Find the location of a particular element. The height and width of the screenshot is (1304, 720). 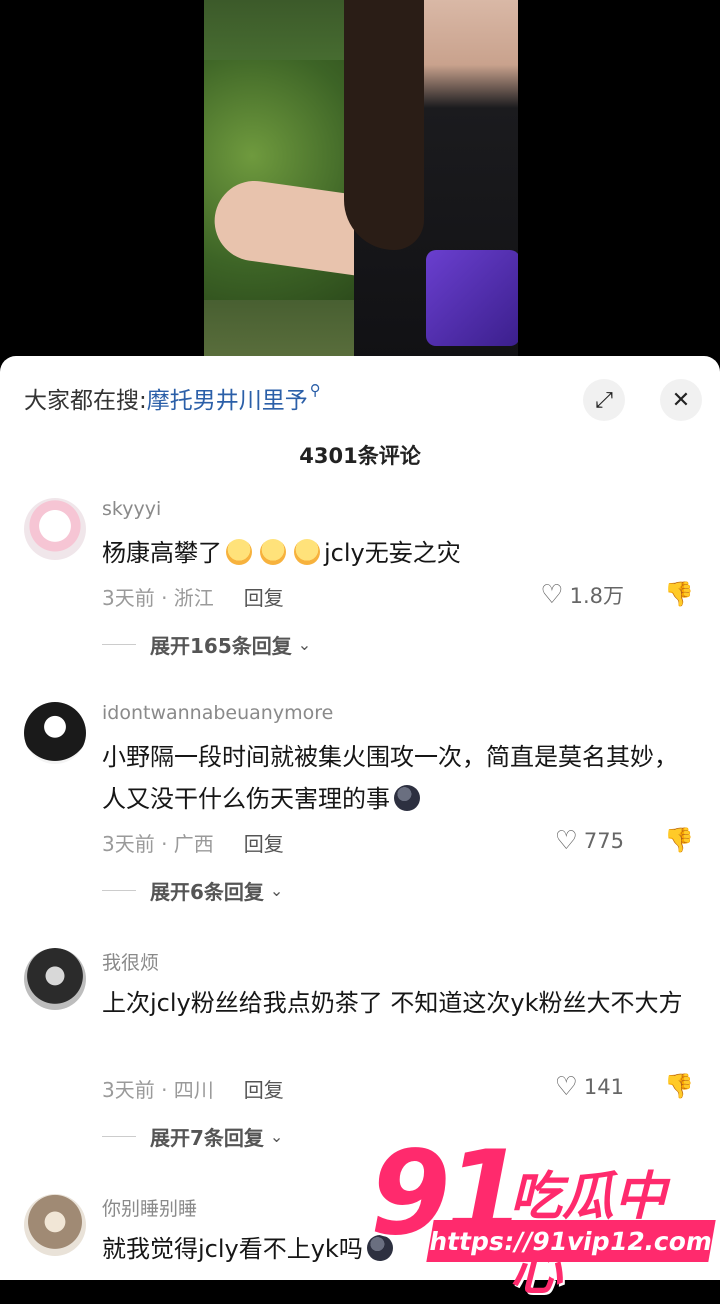

close-button: ✕ is located at coordinates (681, 400).